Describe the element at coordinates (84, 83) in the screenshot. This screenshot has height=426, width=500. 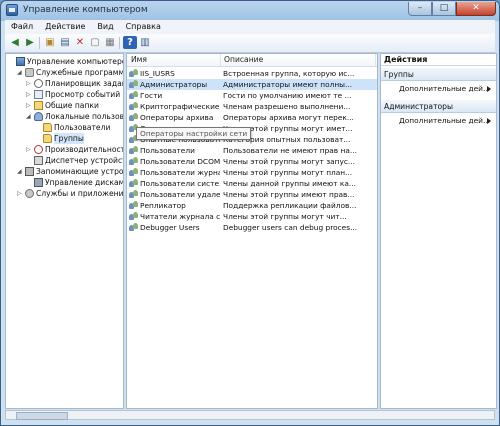
I see `tree-node-label: Планировщик заданий` at that location.